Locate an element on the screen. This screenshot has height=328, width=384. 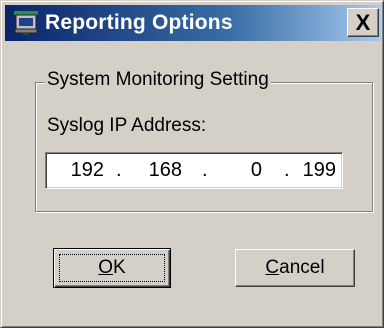
ip-octet-4: 199 is located at coordinates (314, 170).